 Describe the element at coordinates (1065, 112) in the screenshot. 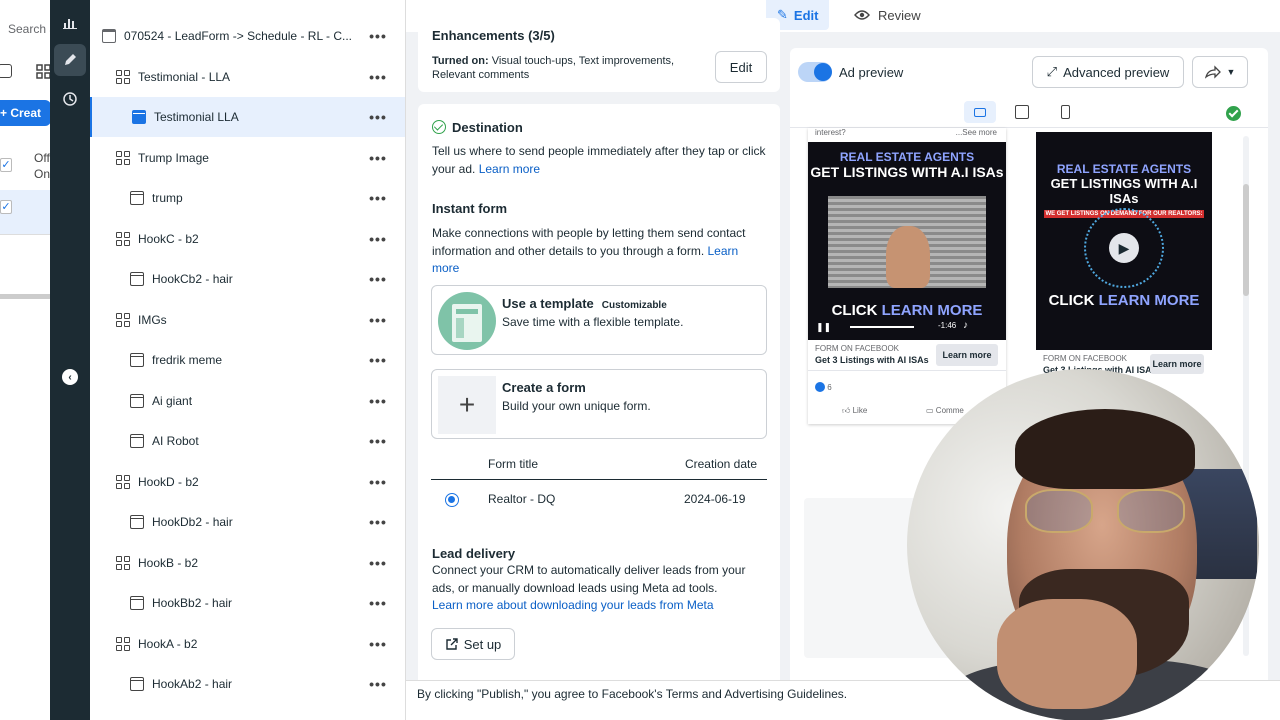

I see `mobile-icon` at that location.